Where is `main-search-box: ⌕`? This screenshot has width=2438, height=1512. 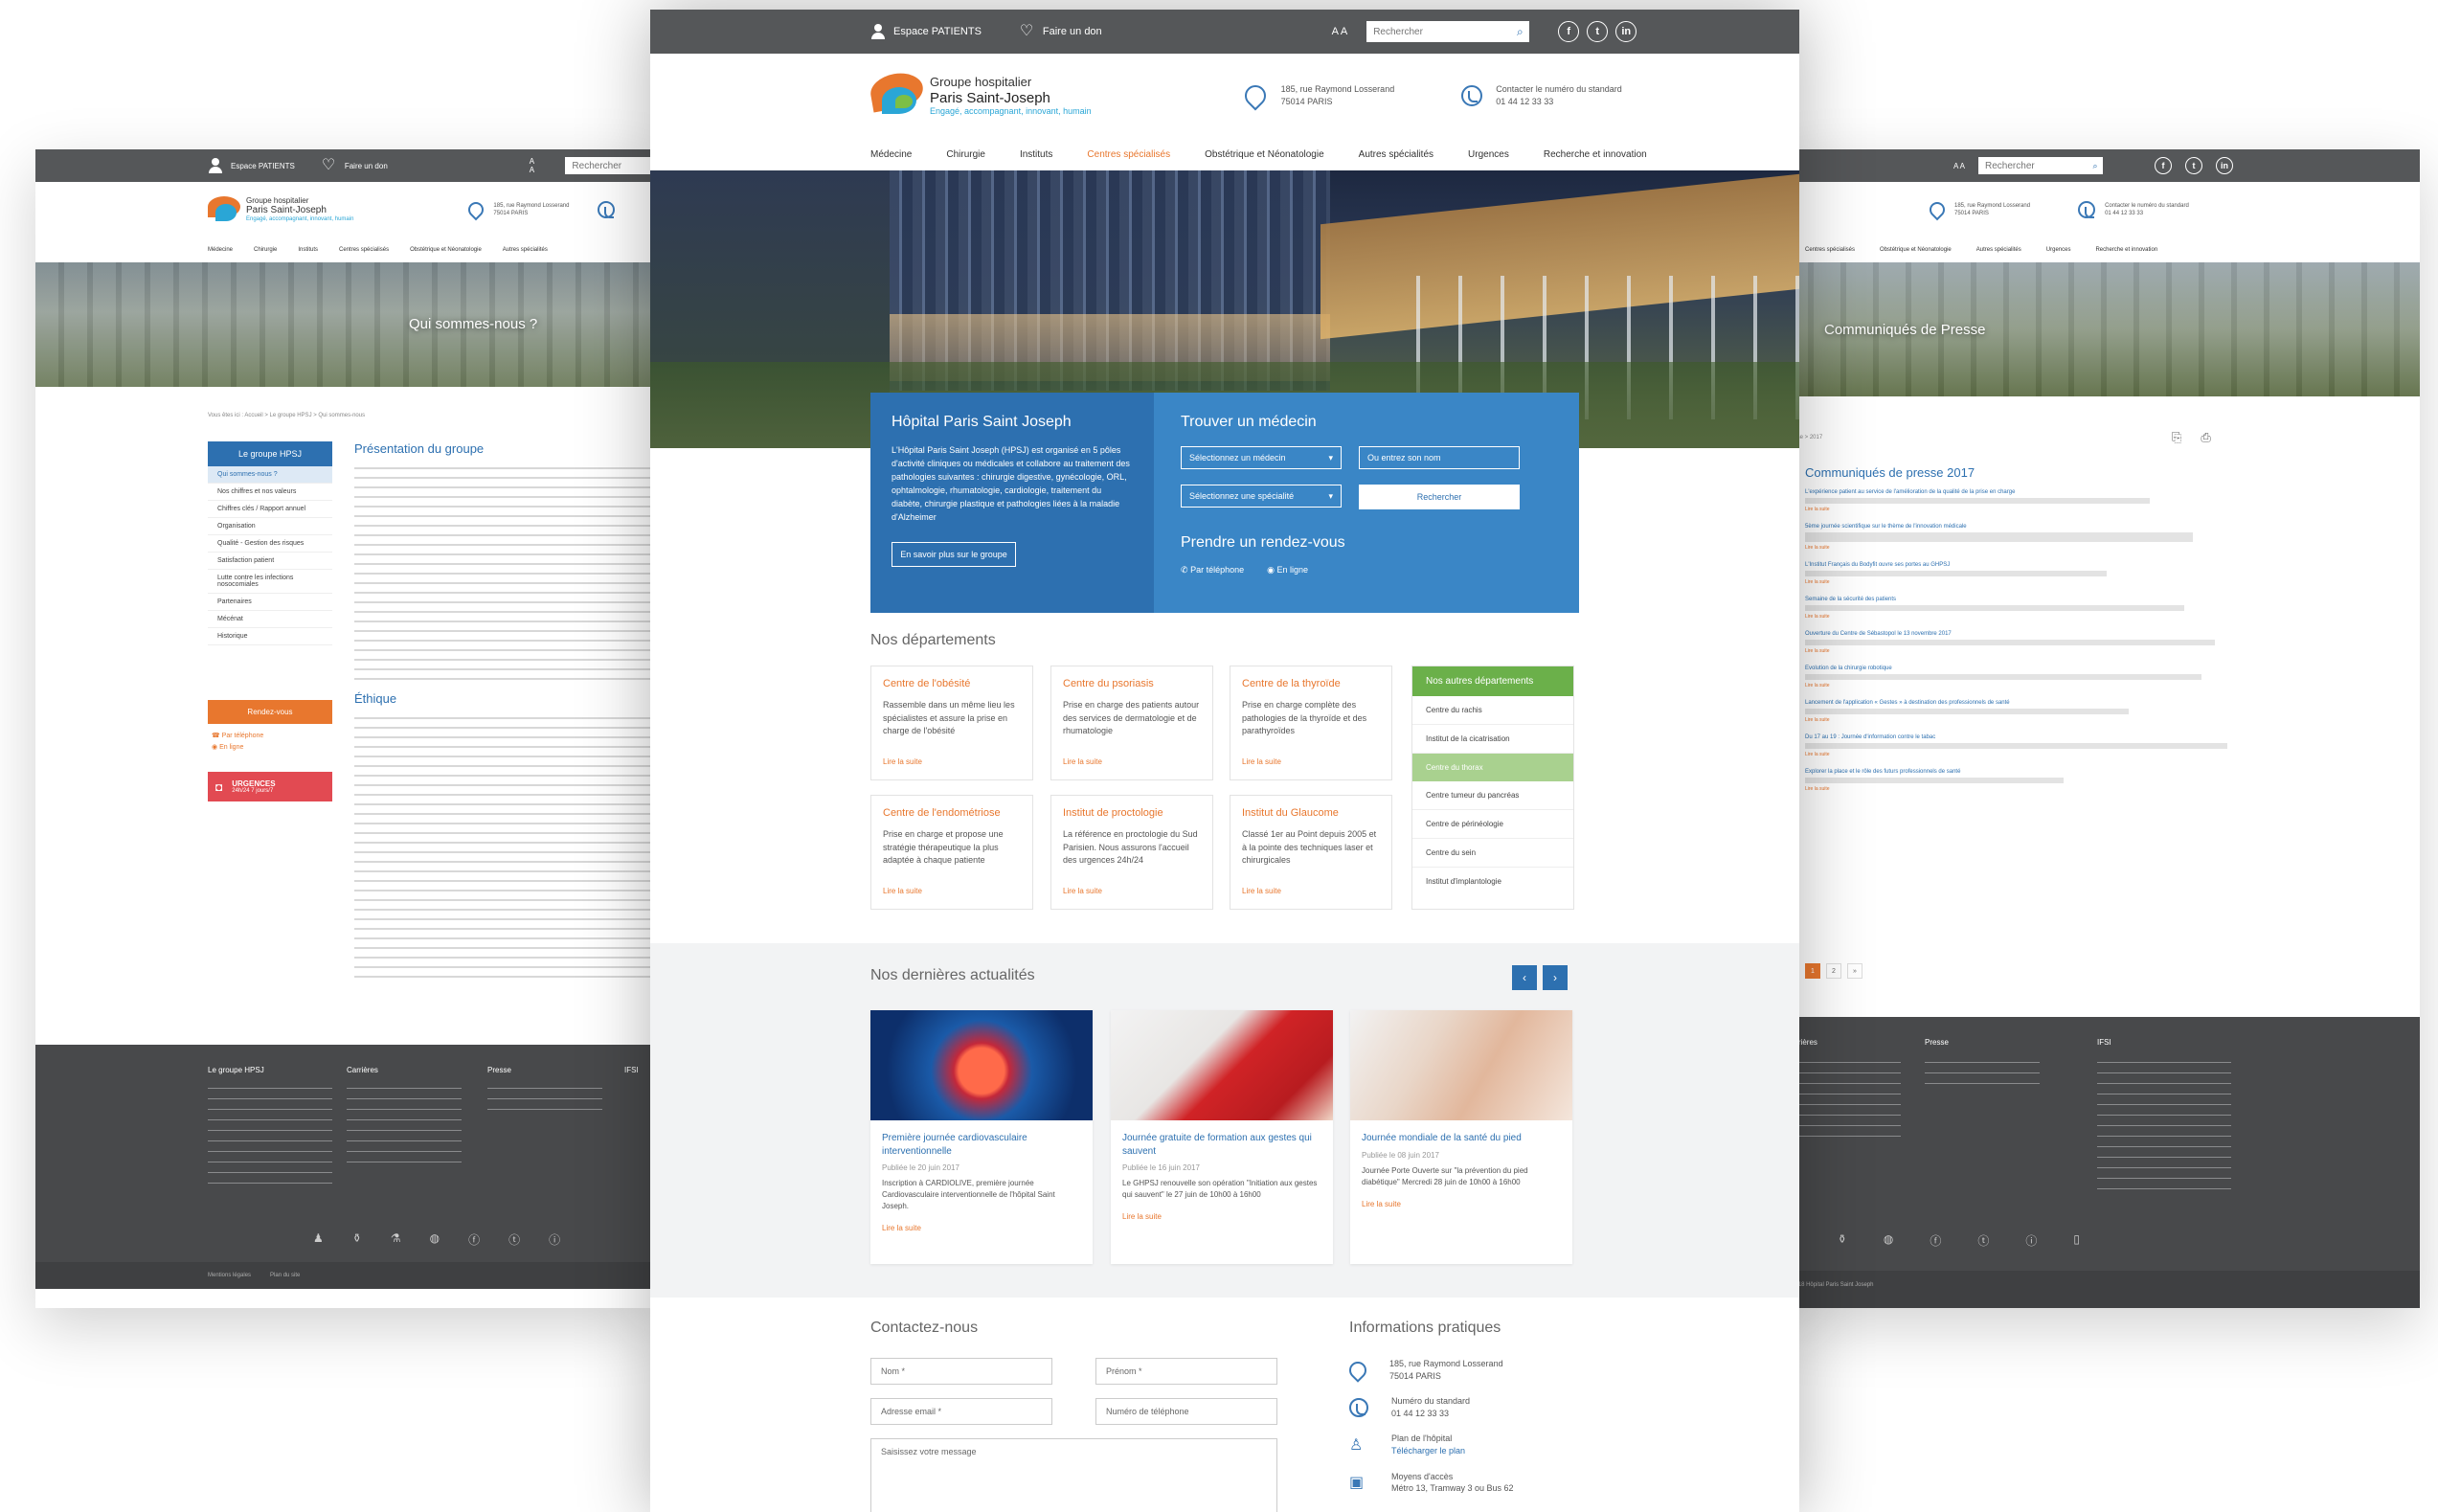 main-search-box: ⌕ is located at coordinates (1448, 31).